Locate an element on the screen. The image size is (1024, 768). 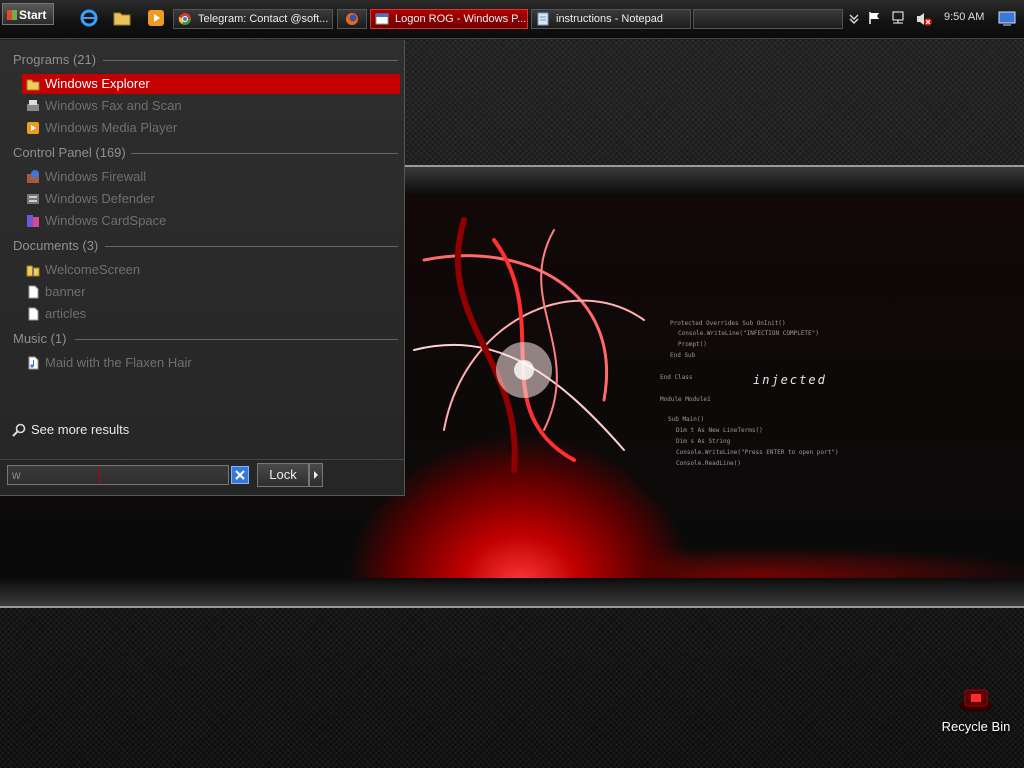
power-options-arrow-button is located at coordinates (316, 475).